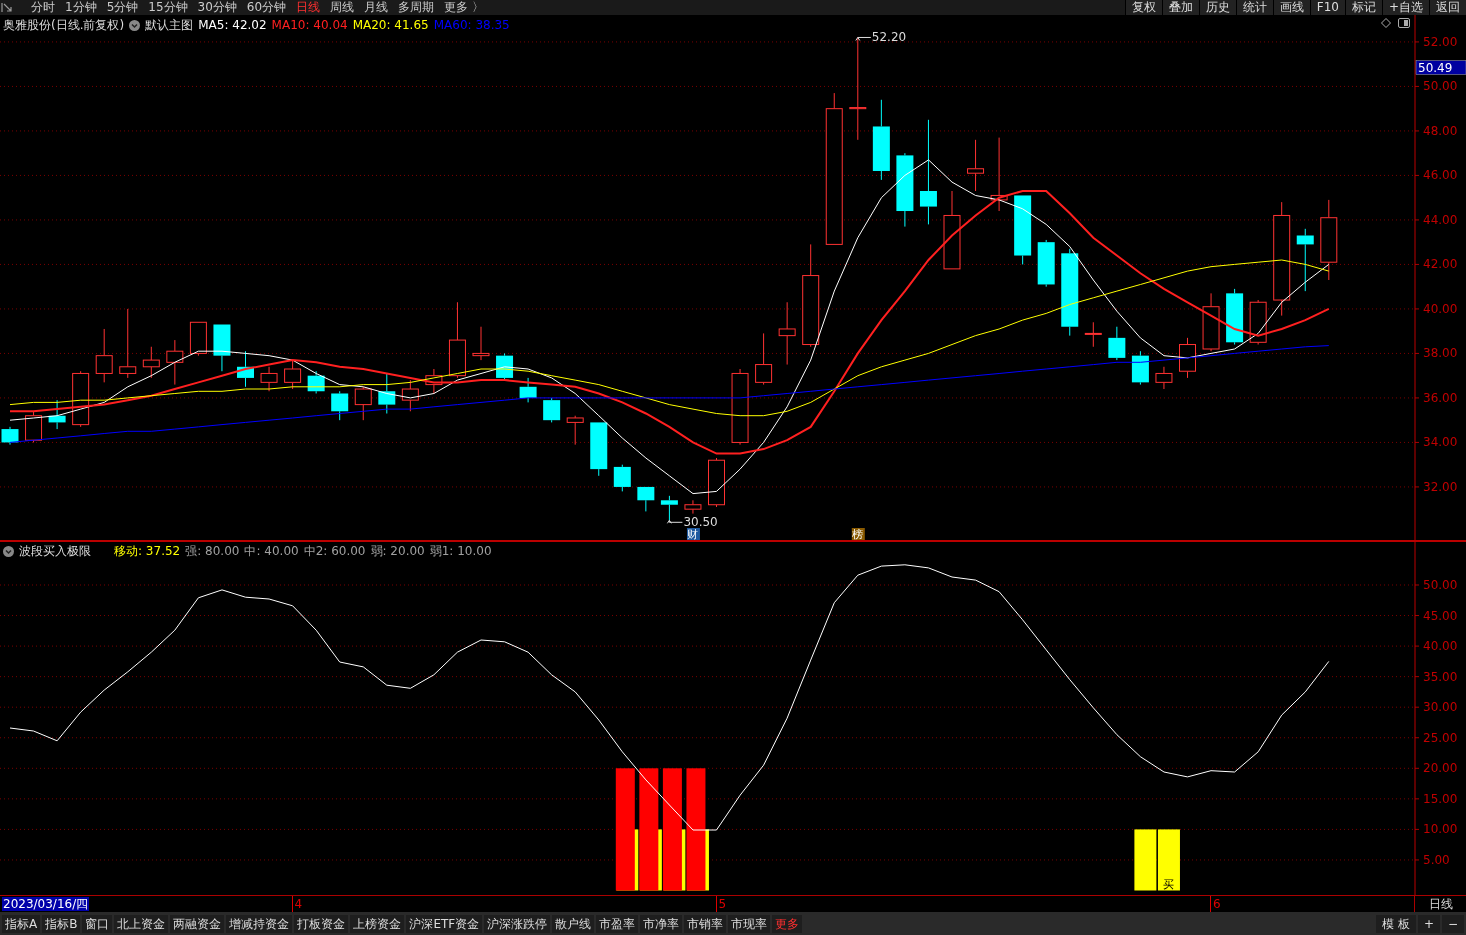 This screenshot has height=935, width=1466. Describe the element at coordinates (377, 923) in the screenshot. I see `indicator-tab: 上榜资金` at that location.